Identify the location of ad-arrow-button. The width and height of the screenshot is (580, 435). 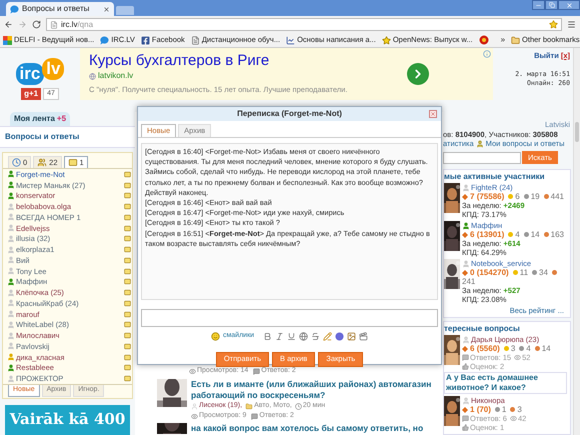
(418, 74).